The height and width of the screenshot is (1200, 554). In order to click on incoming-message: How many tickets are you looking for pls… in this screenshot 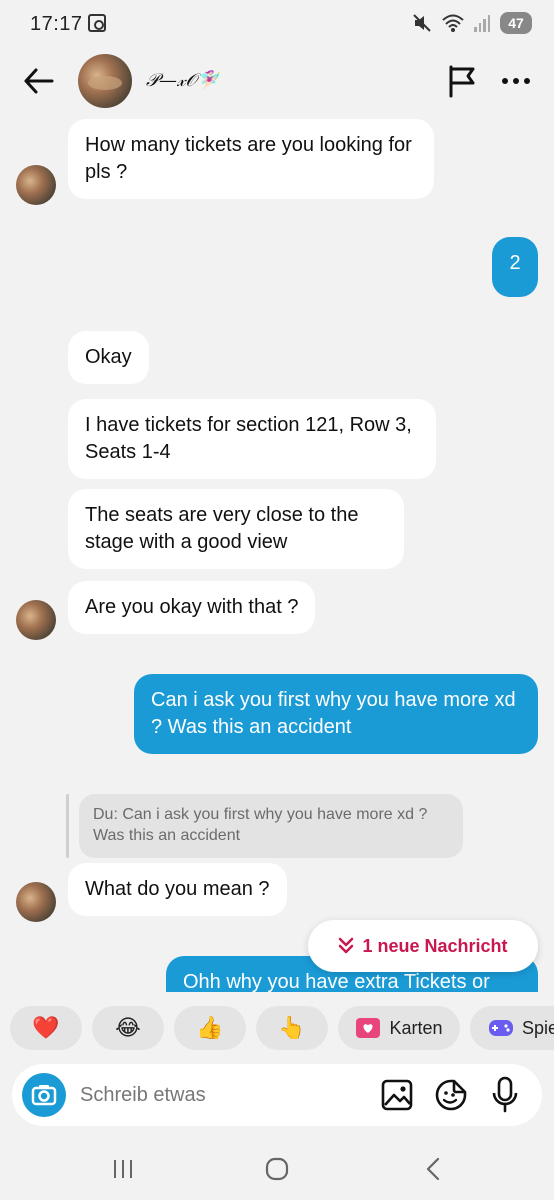, I will do `click(251, 159)`.